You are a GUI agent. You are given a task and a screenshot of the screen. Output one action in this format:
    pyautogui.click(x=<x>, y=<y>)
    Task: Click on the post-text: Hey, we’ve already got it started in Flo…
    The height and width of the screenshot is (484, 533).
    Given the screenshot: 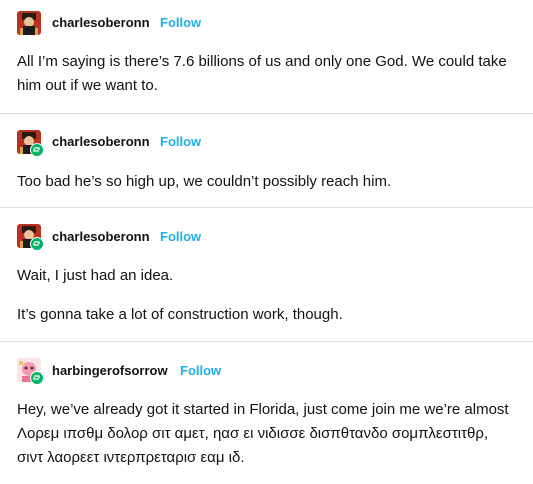 What is the action you would take?
    pyautogui.click(x=263, y=433)
    